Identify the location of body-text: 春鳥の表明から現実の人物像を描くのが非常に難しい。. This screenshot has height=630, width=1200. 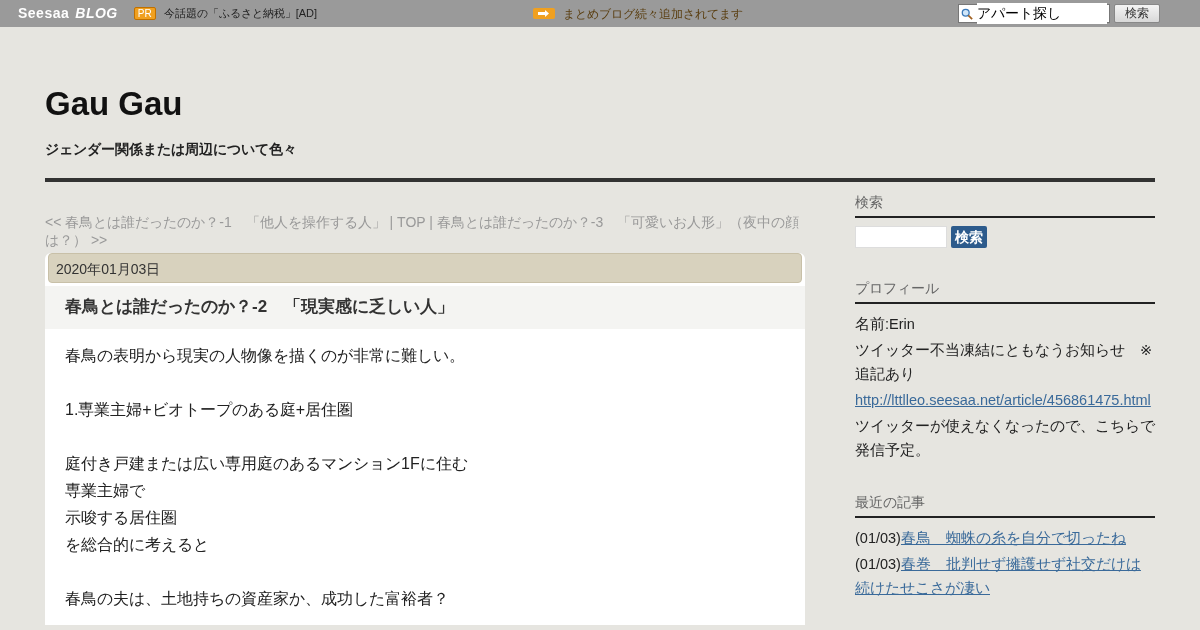
(265, 355).